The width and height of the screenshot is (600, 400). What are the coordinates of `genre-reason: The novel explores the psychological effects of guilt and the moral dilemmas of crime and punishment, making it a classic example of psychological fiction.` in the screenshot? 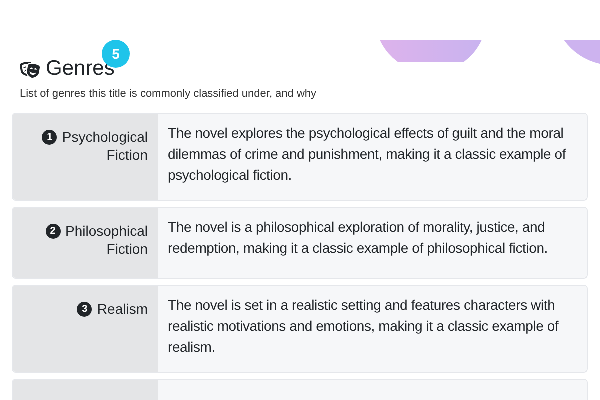 It's located at (368, 154).